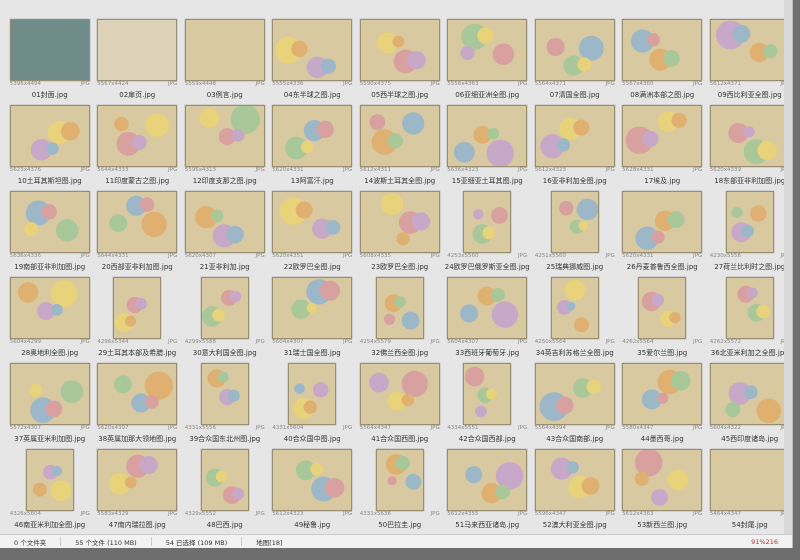  What do you see at coordinates (225, 143) in the screenshot?
I see `file-thumbnail-item: 5596x4313 JPG 12印度支那之图.jpg` at bounding box center [225, 143].